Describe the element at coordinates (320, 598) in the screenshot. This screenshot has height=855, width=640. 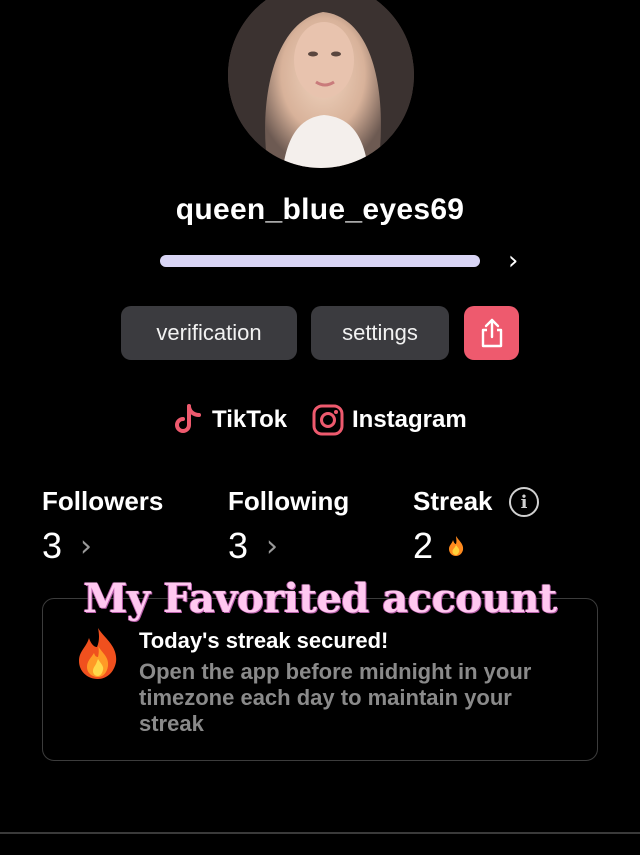
I see `overlay-caption: My Favorited account` at that location.